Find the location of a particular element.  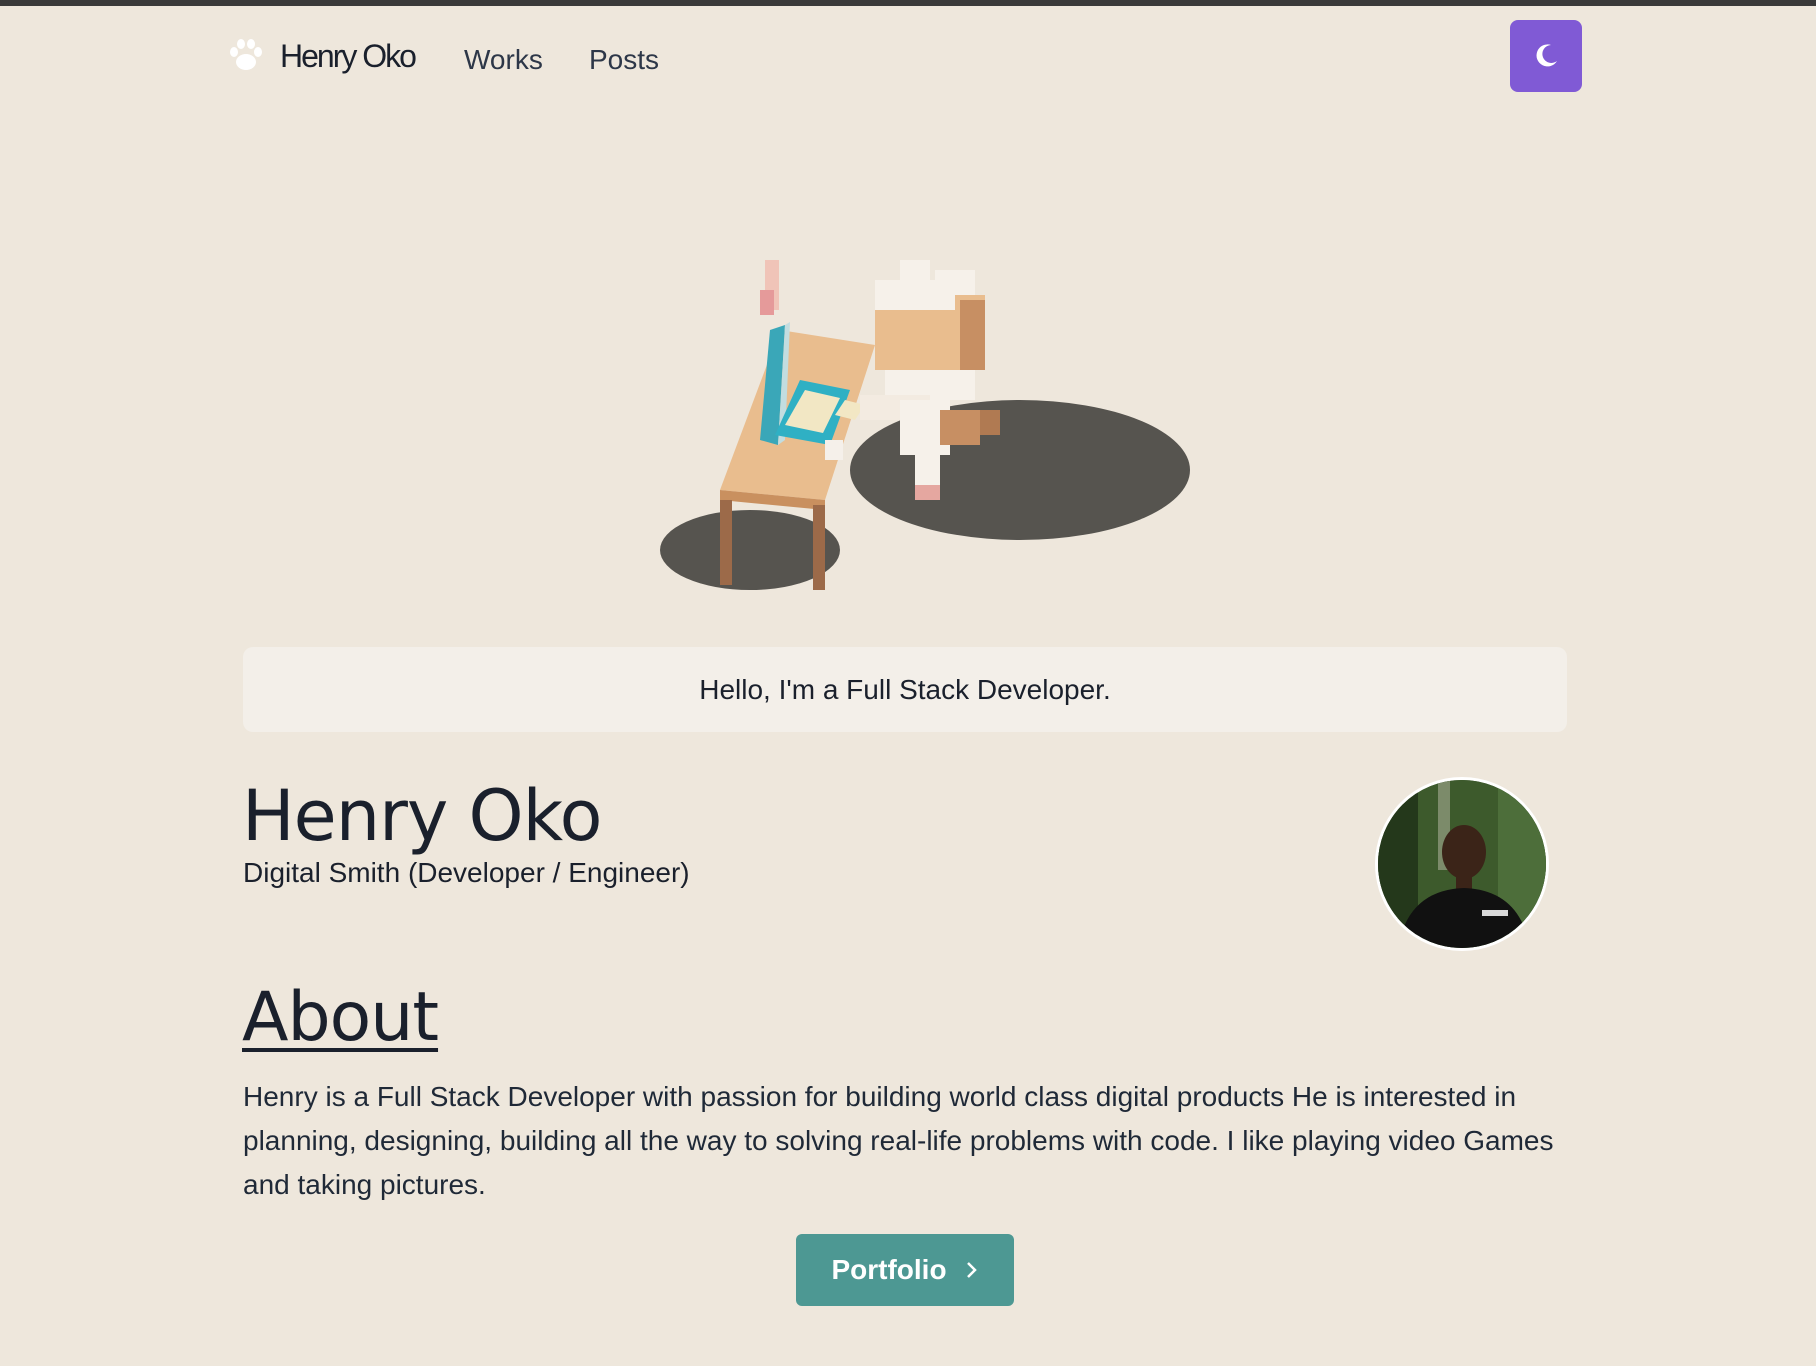

avatar is located at coordinates (1462, 864).